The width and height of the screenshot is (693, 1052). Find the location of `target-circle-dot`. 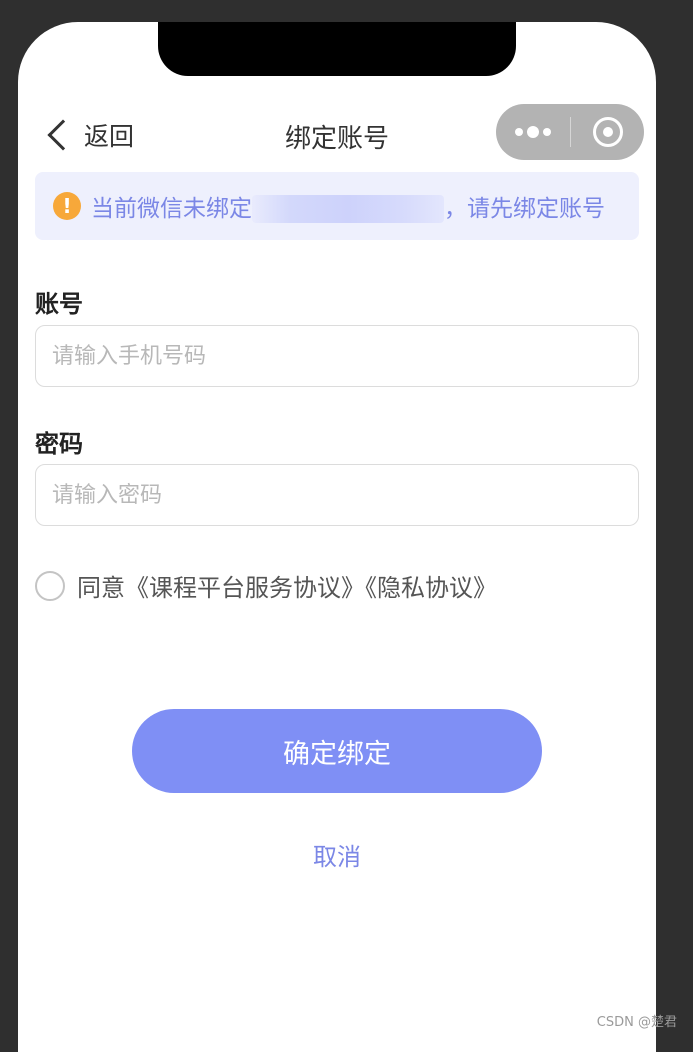

target-circle-dot is located at coordinates (608, 132).